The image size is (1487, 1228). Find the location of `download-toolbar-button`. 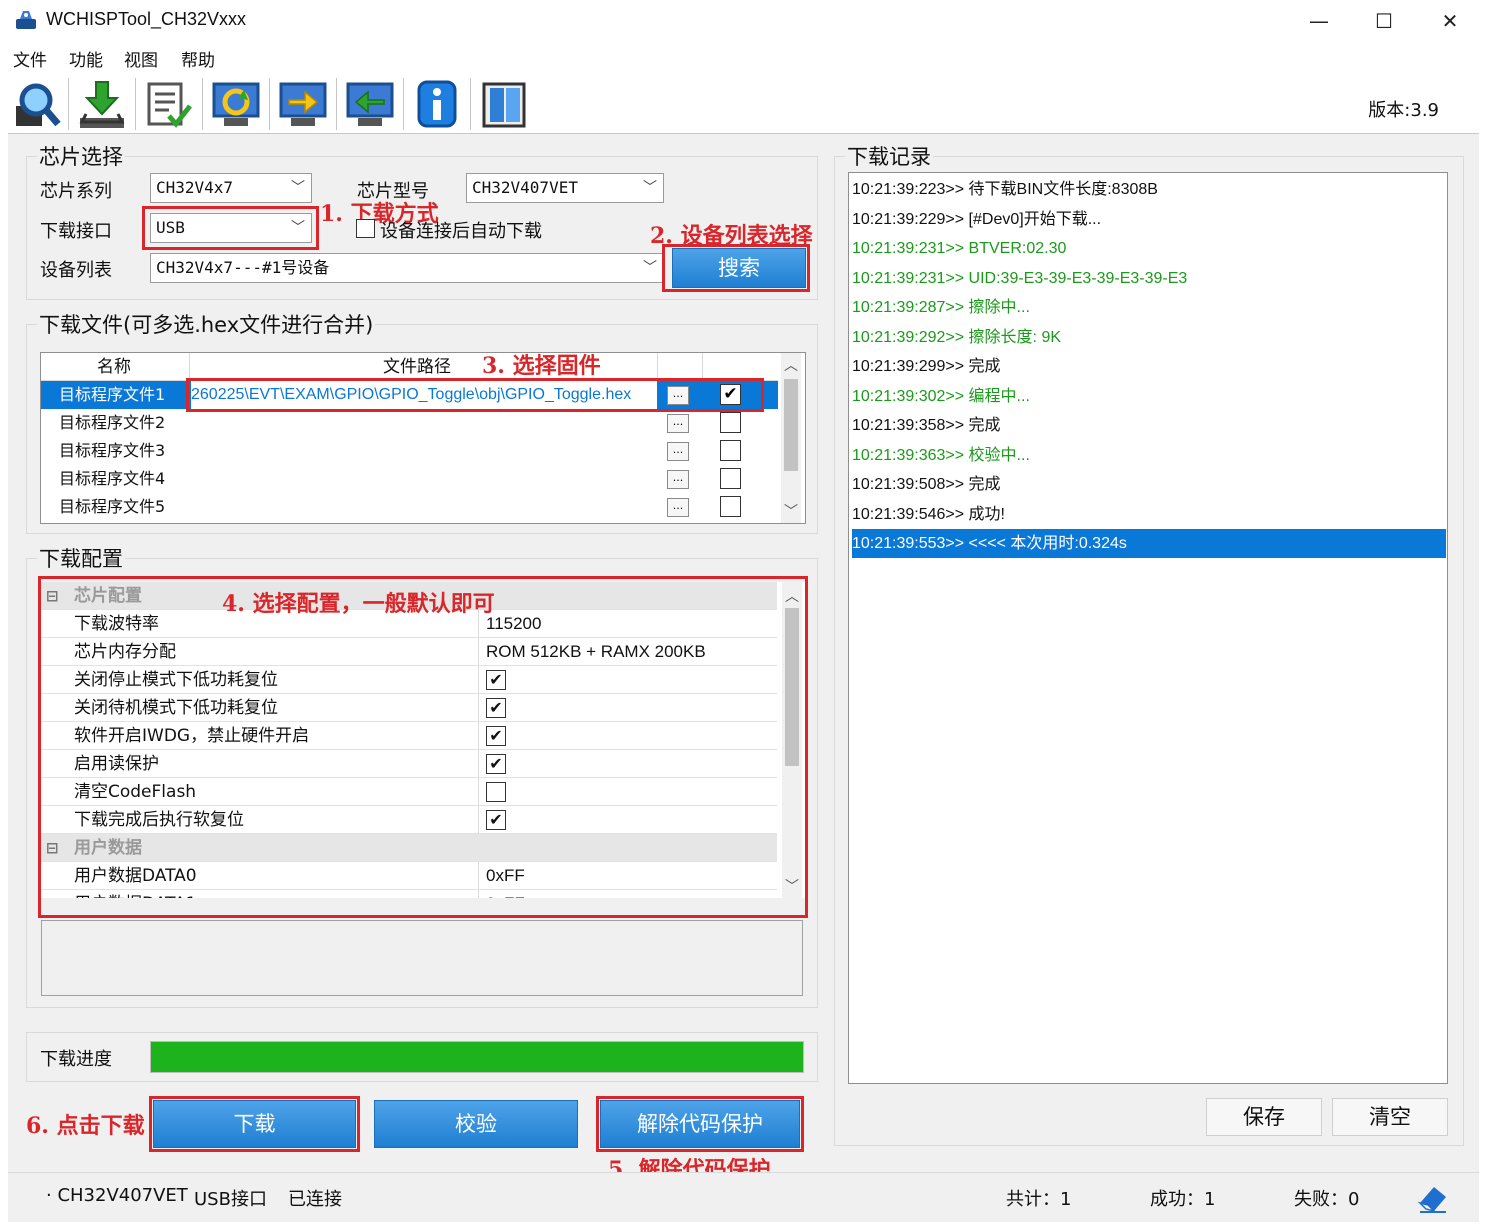

download-toolbar-button is located at coordinates (102, 105).